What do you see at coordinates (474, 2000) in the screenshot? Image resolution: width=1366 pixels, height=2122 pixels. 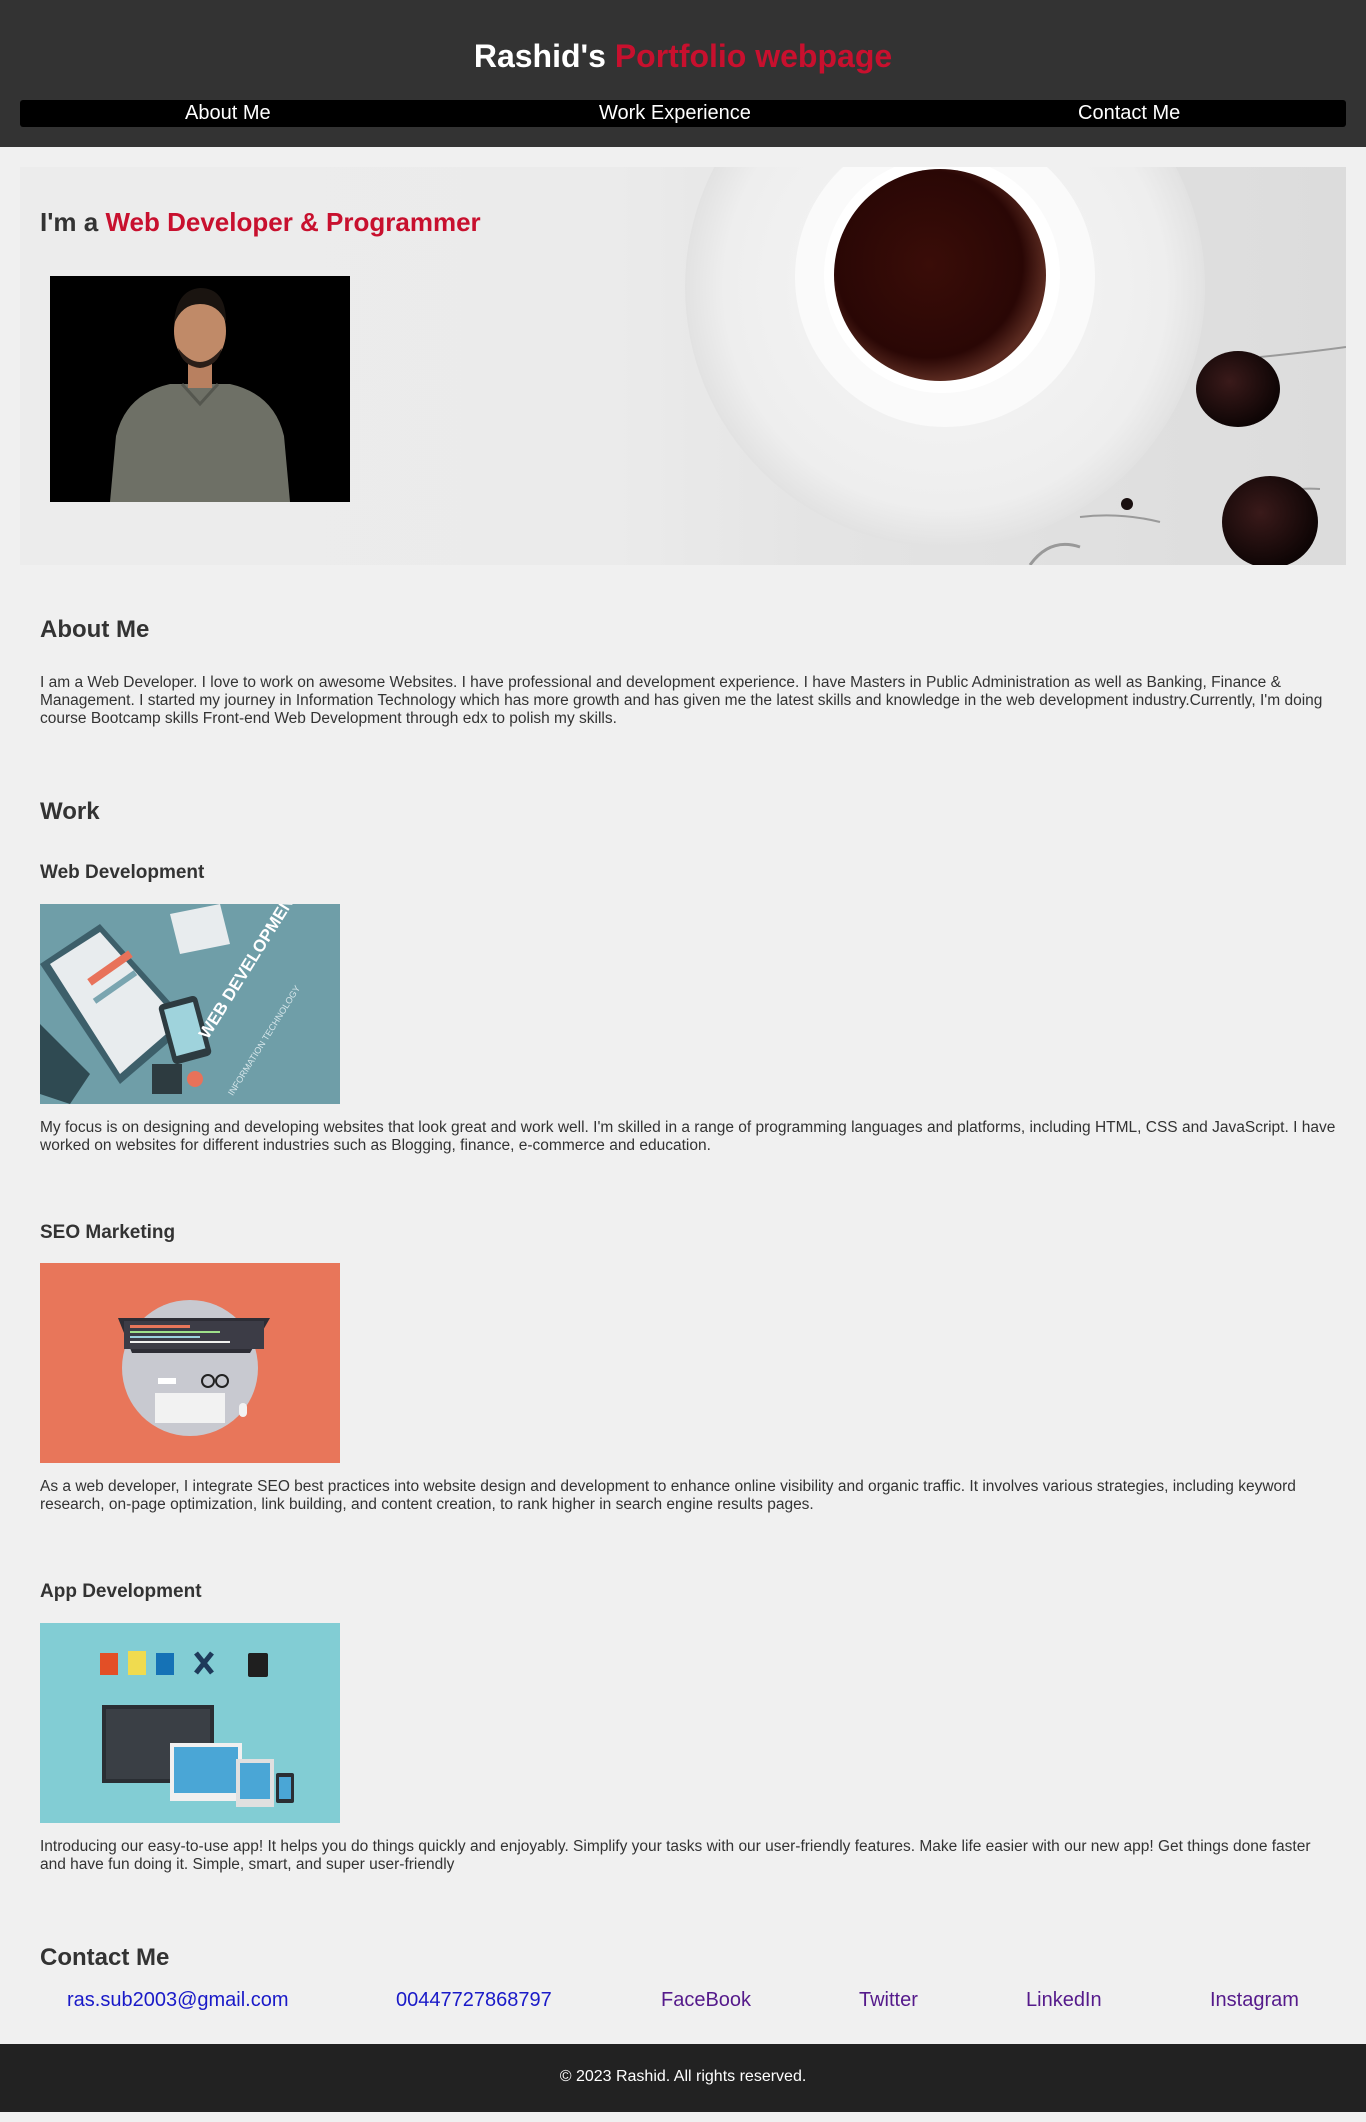 I see `phone-link: 00447727868797` at bounding box center [474, 2000].